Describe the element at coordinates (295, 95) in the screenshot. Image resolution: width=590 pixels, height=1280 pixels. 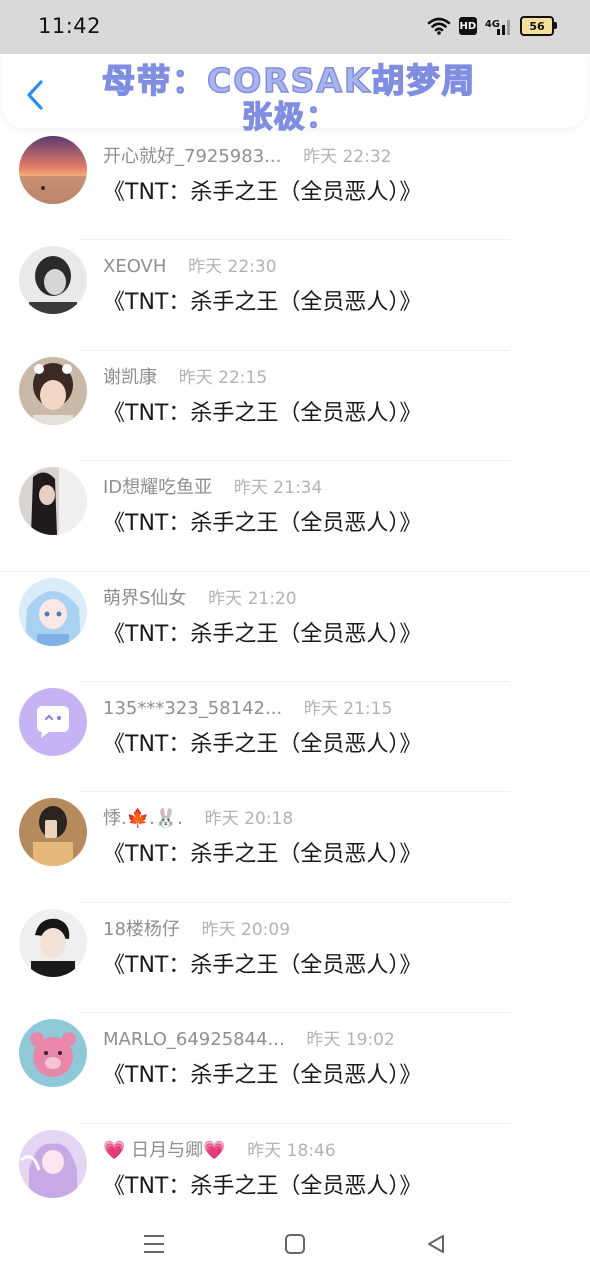
I see `header: 母带：CORSAK胡梦周 张极：` at that location.